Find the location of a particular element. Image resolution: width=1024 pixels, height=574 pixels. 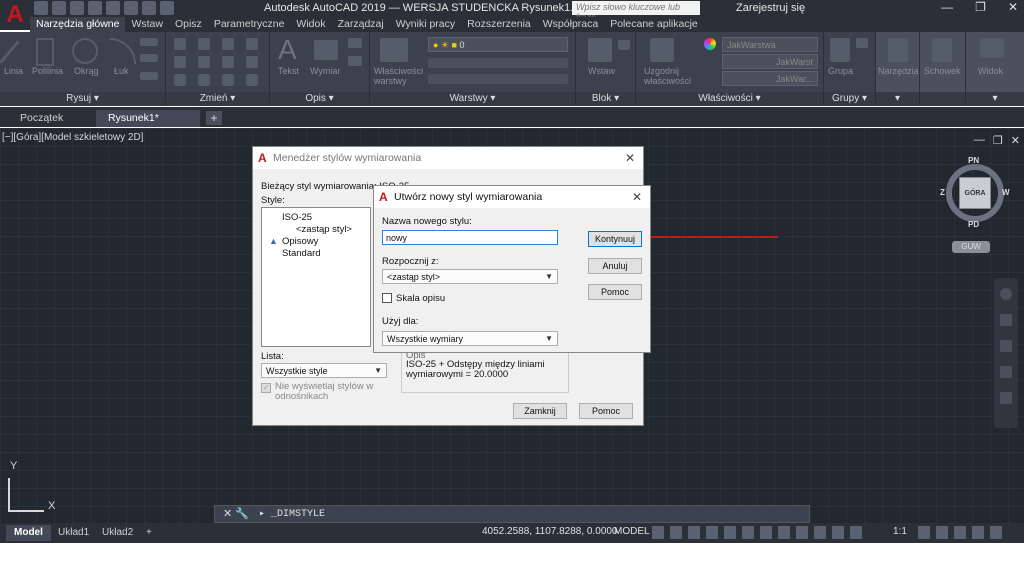

annotative-checkbox is located at coordinates (387, 298).